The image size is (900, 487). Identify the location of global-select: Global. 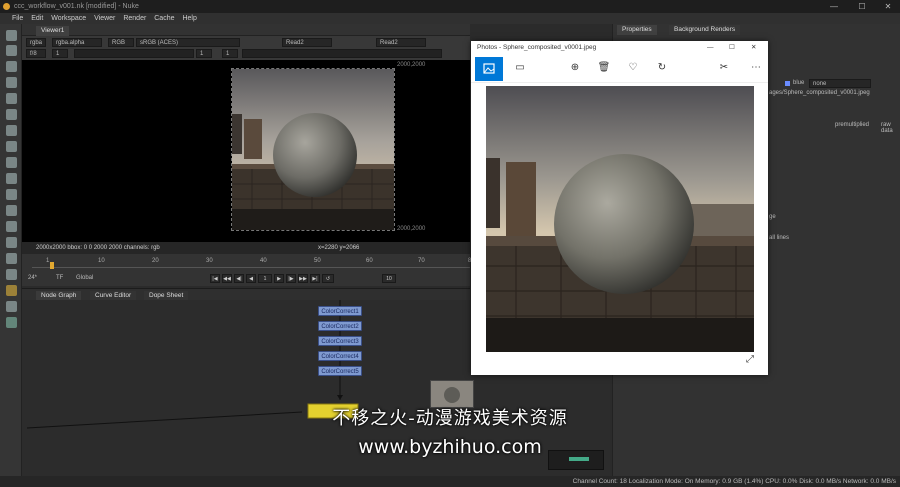
(84, 278).